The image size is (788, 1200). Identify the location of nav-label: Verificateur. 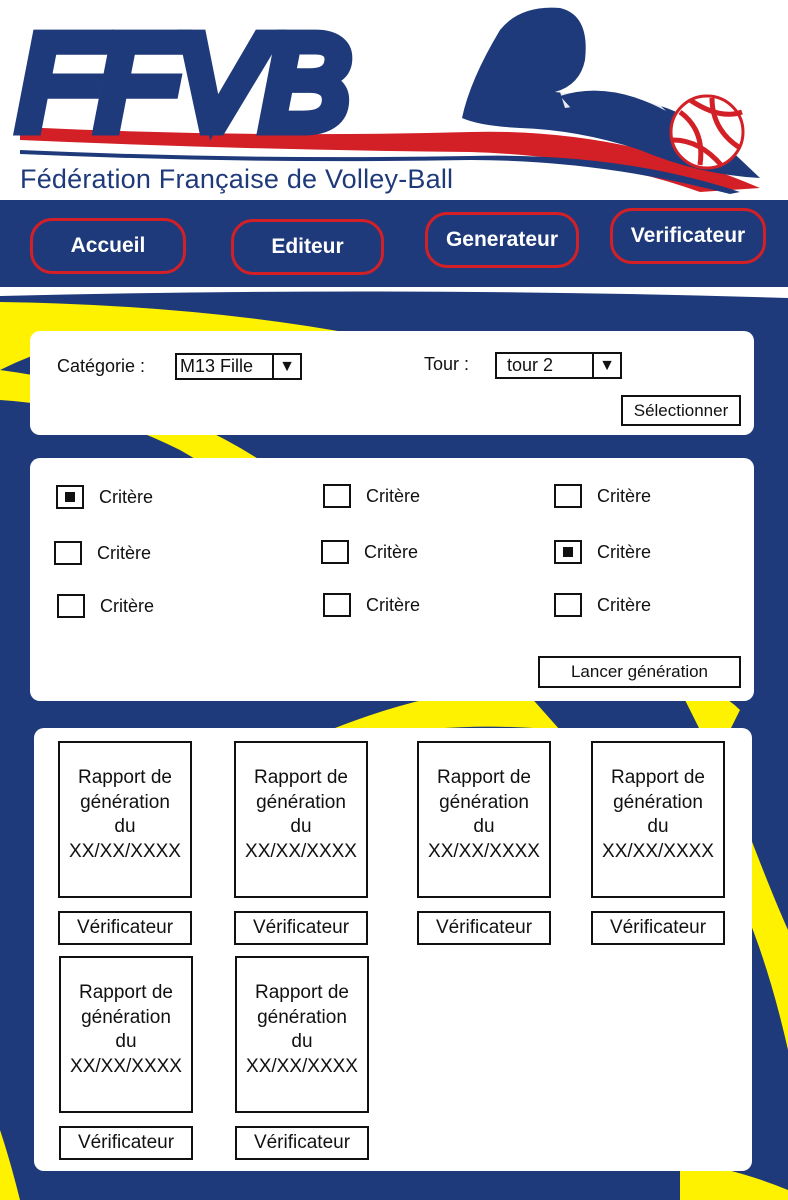
(688, 235).